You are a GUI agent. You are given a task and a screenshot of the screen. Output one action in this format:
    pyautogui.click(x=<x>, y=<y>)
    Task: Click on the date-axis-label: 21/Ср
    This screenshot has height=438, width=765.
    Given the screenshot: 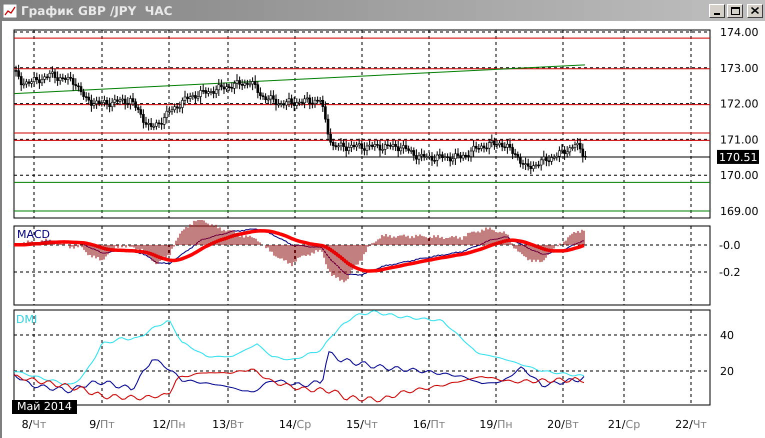 What is the action you would take?
    pyautogui.click(x=624, y=424)
    